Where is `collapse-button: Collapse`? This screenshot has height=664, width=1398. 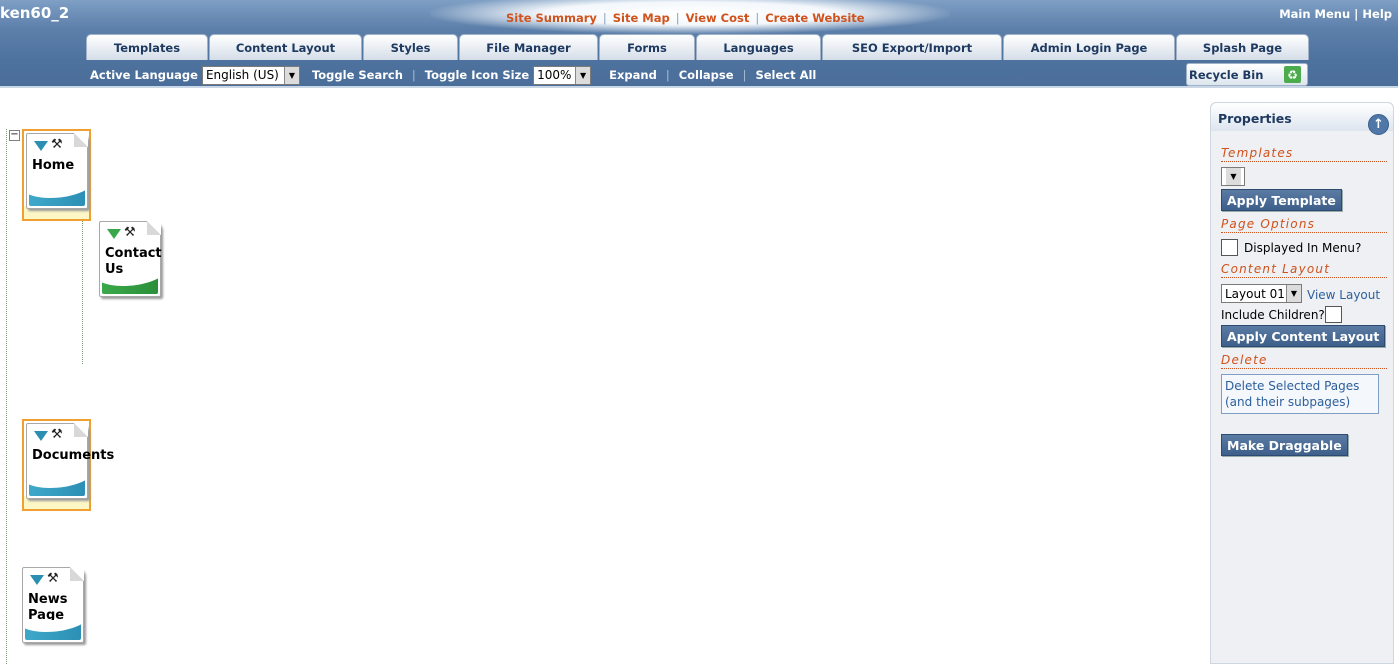 collapse-button: Collapse is located at coordinates (706, 75).